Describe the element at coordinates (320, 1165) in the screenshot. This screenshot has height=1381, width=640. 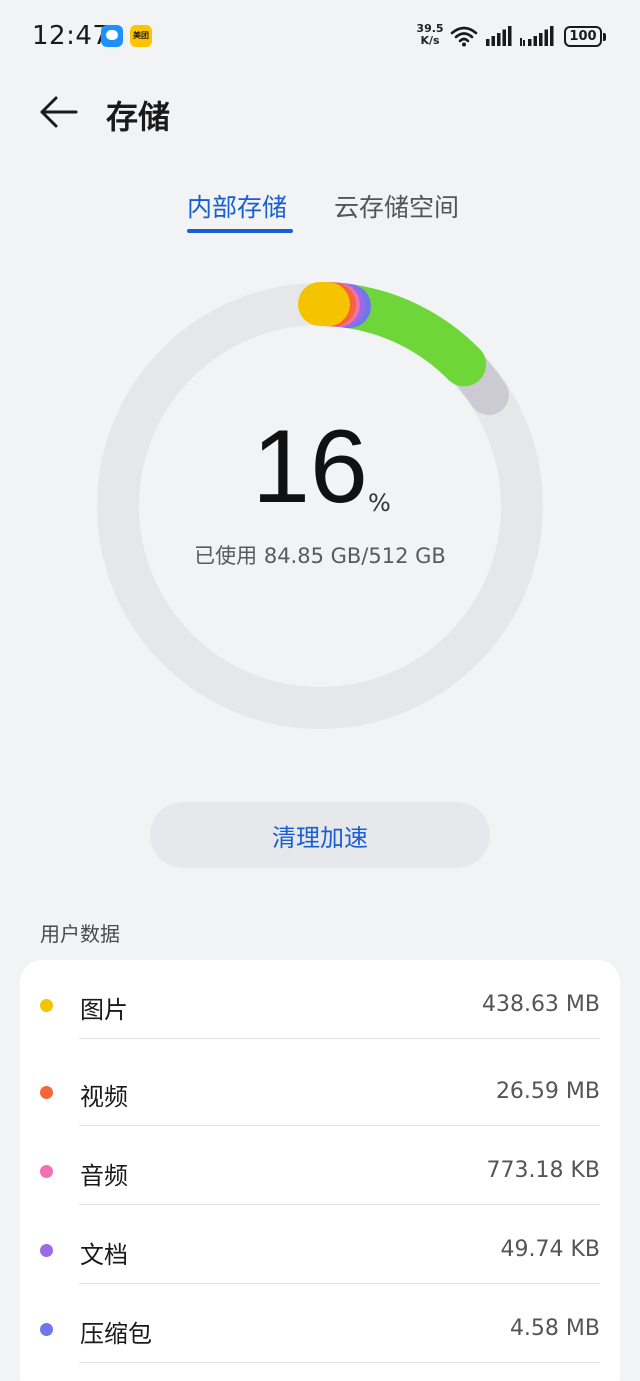
I see `list-item-audio: 音频 773.18 KB` at that location.